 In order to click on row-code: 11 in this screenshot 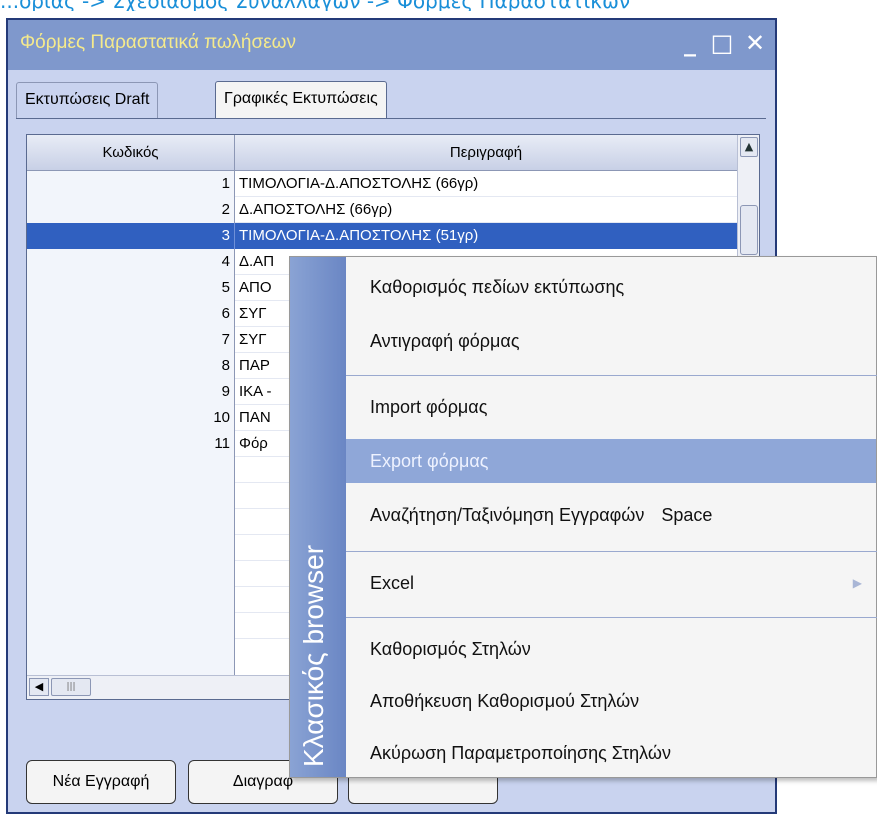, I will do `click(131, 444)`.